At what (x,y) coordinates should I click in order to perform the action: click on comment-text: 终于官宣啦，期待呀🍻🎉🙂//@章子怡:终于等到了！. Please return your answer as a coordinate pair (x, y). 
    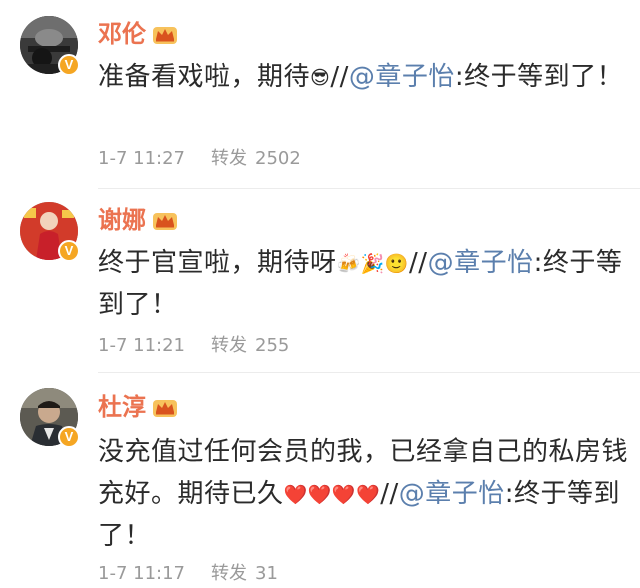
    Looking at the image, I should click on (363, 284).